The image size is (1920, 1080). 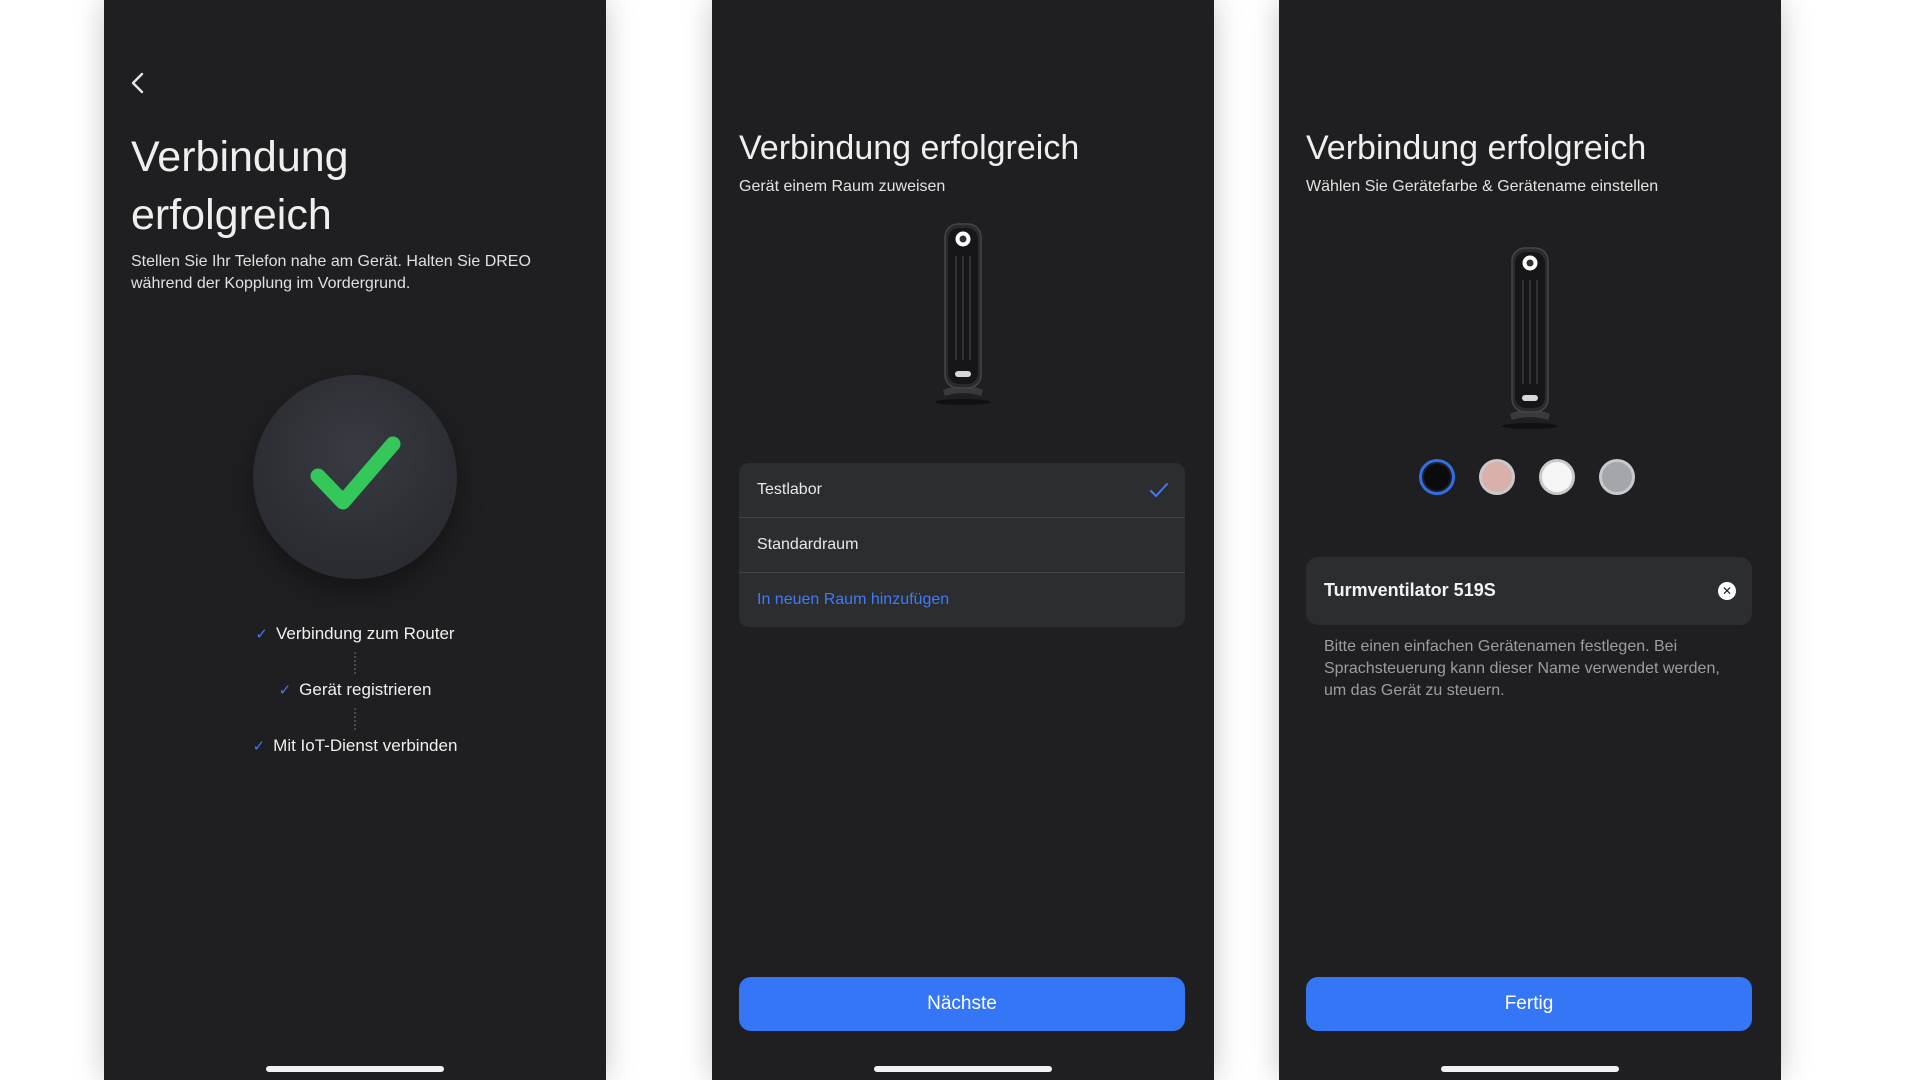 I want to click on success-check-icon, so click(x=355, y=473).